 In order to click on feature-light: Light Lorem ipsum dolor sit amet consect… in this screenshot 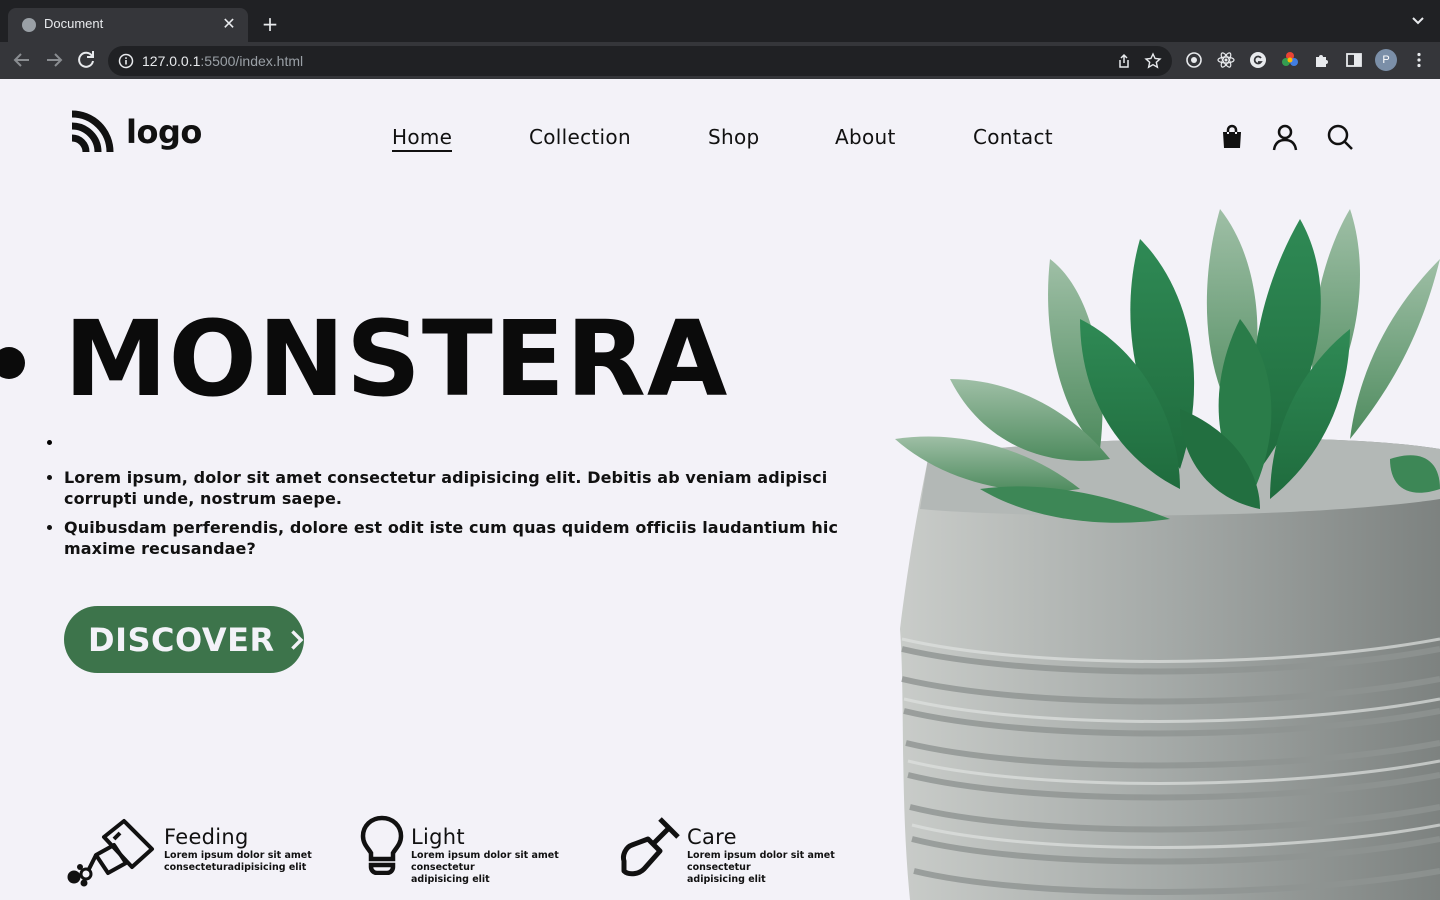, I will do `click(490, 850)`.